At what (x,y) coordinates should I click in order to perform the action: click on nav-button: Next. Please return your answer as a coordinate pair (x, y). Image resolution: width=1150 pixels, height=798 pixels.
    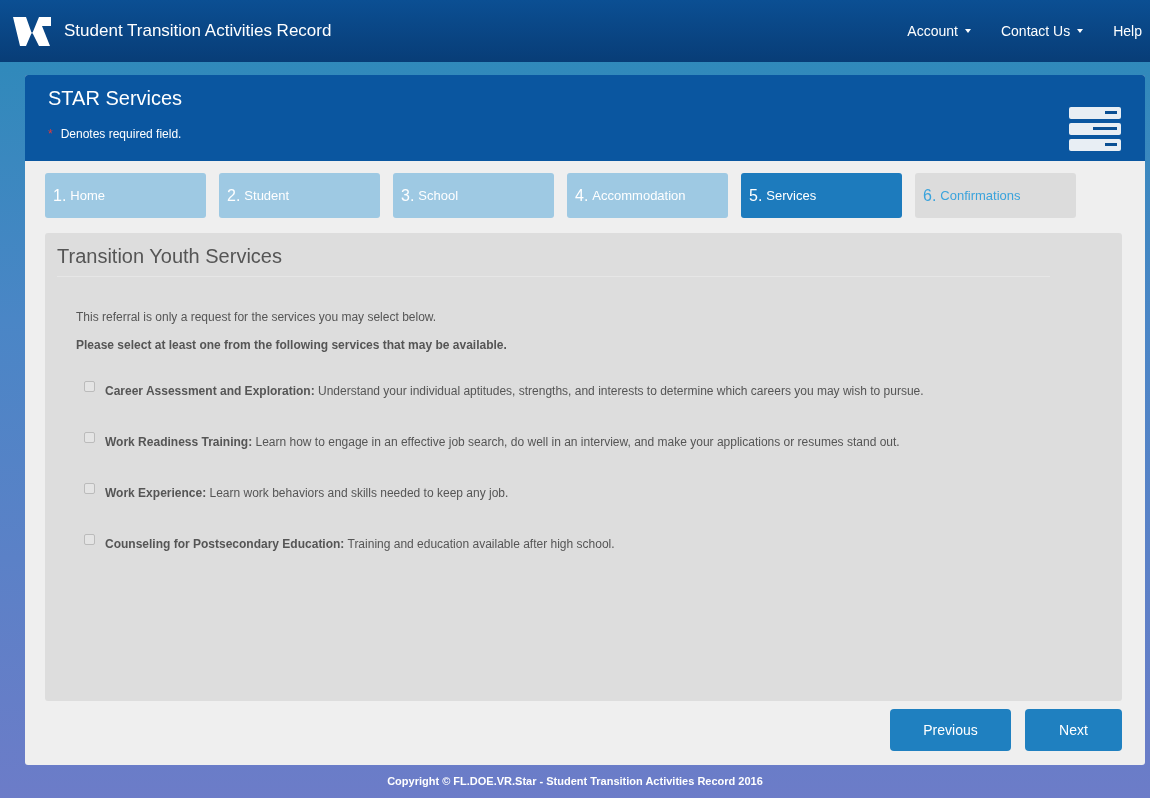
    Looking at the image, I should click on (1073, 730).